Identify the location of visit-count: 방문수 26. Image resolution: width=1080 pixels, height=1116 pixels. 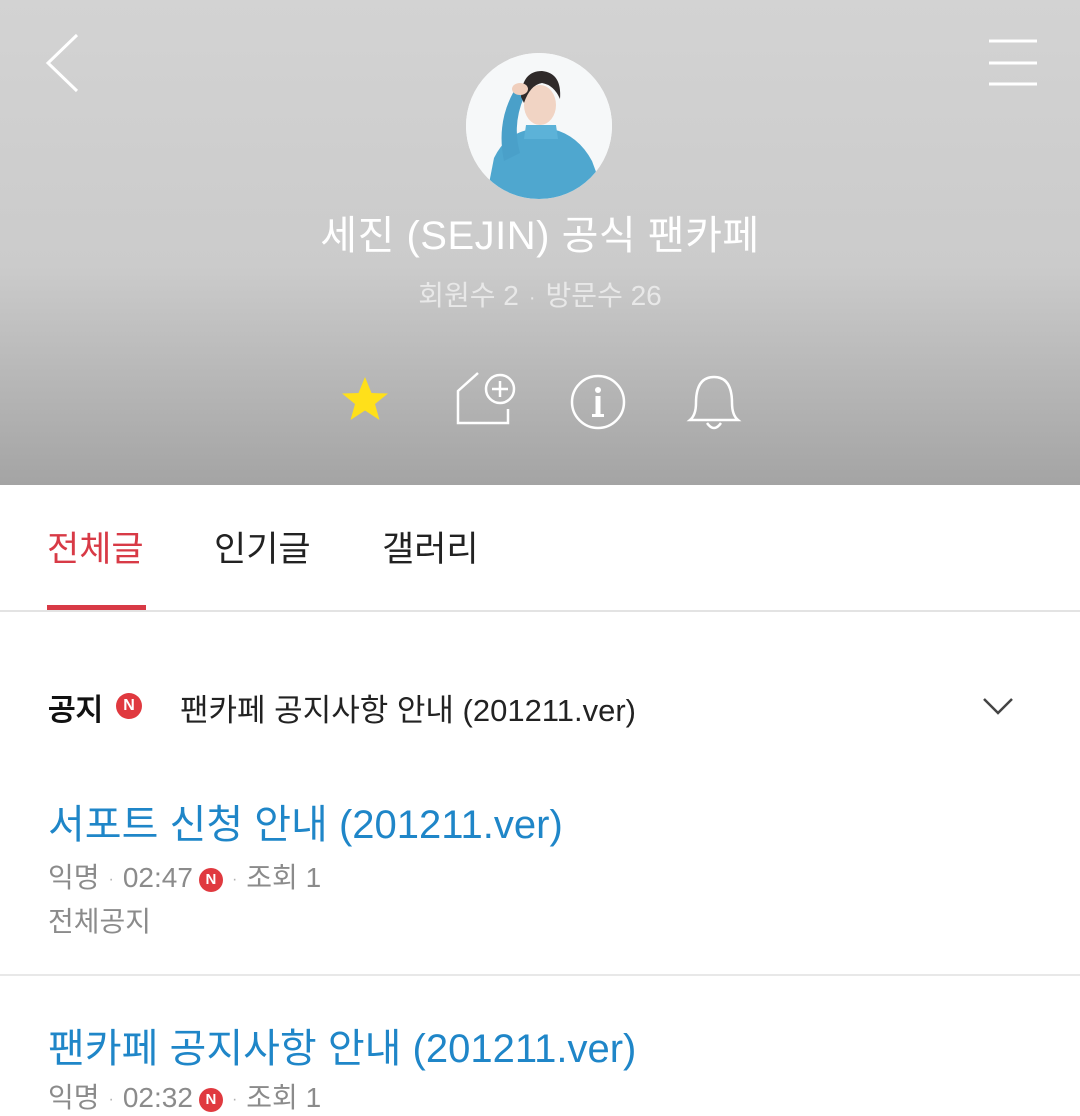
(603, 295).